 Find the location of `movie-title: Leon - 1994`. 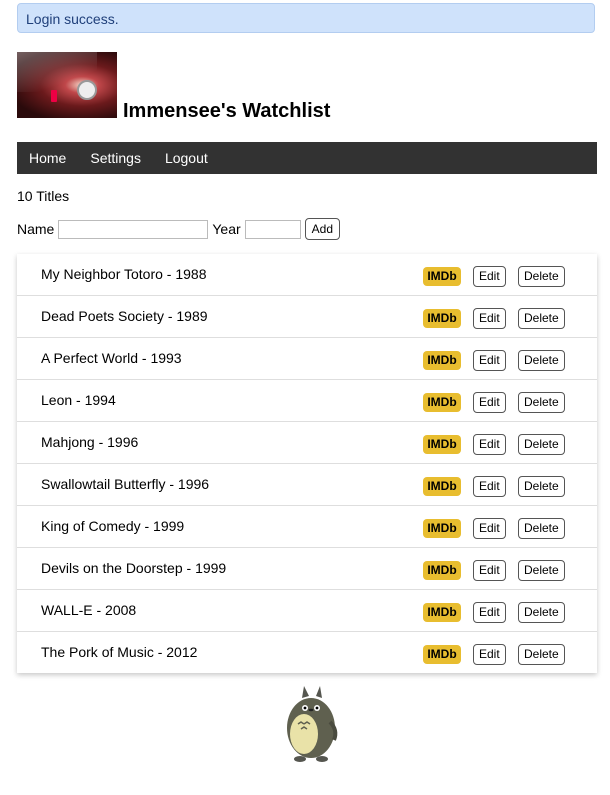

movie-title: Leon - 1994 is located at coordinates (78, 400).